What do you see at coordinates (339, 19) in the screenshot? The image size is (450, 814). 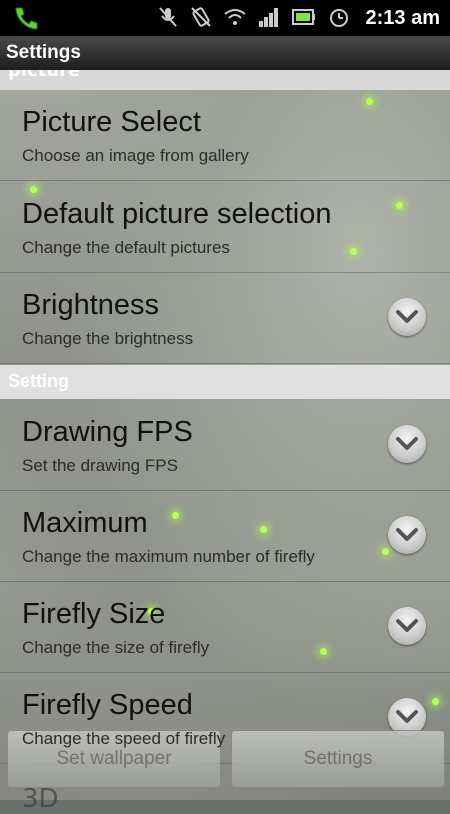 I see `alarm-icon` at bounding box center [339, 19].